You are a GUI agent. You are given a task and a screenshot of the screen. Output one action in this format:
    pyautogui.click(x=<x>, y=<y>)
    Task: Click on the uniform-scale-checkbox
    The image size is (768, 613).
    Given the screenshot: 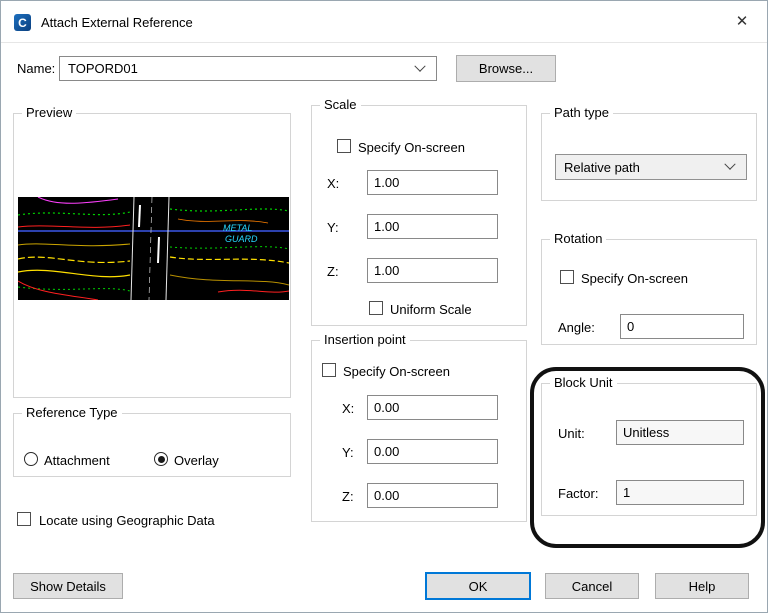 What is the action you would take?
    pyautogui.click(x=376, y=308)
    